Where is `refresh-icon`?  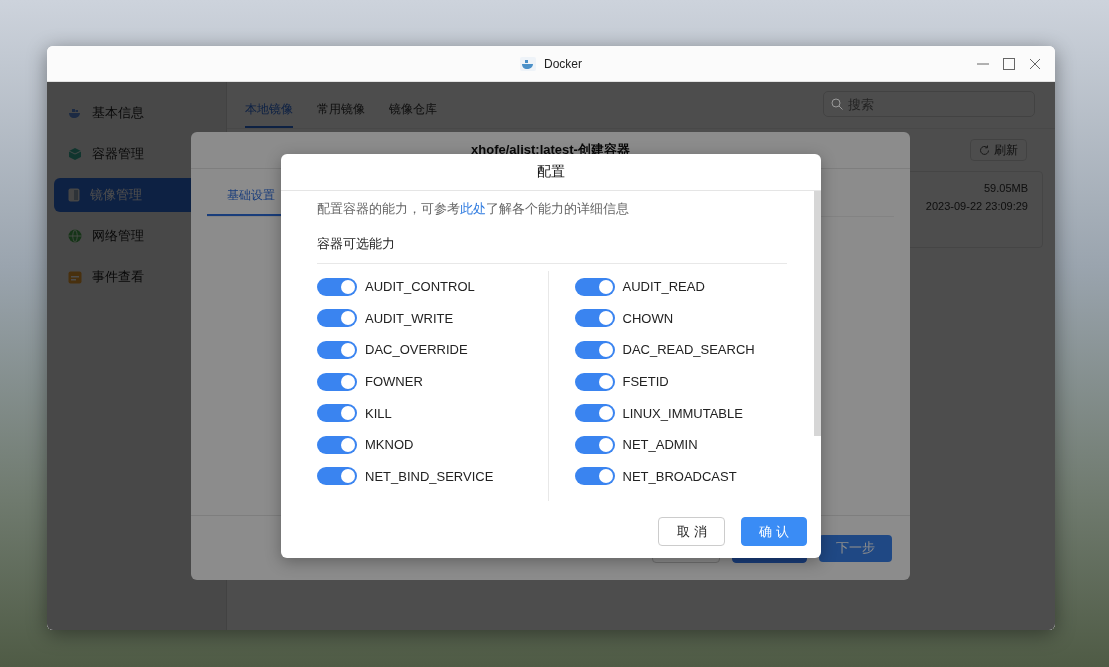 refresh-icon is located at coordinates (984, 150).